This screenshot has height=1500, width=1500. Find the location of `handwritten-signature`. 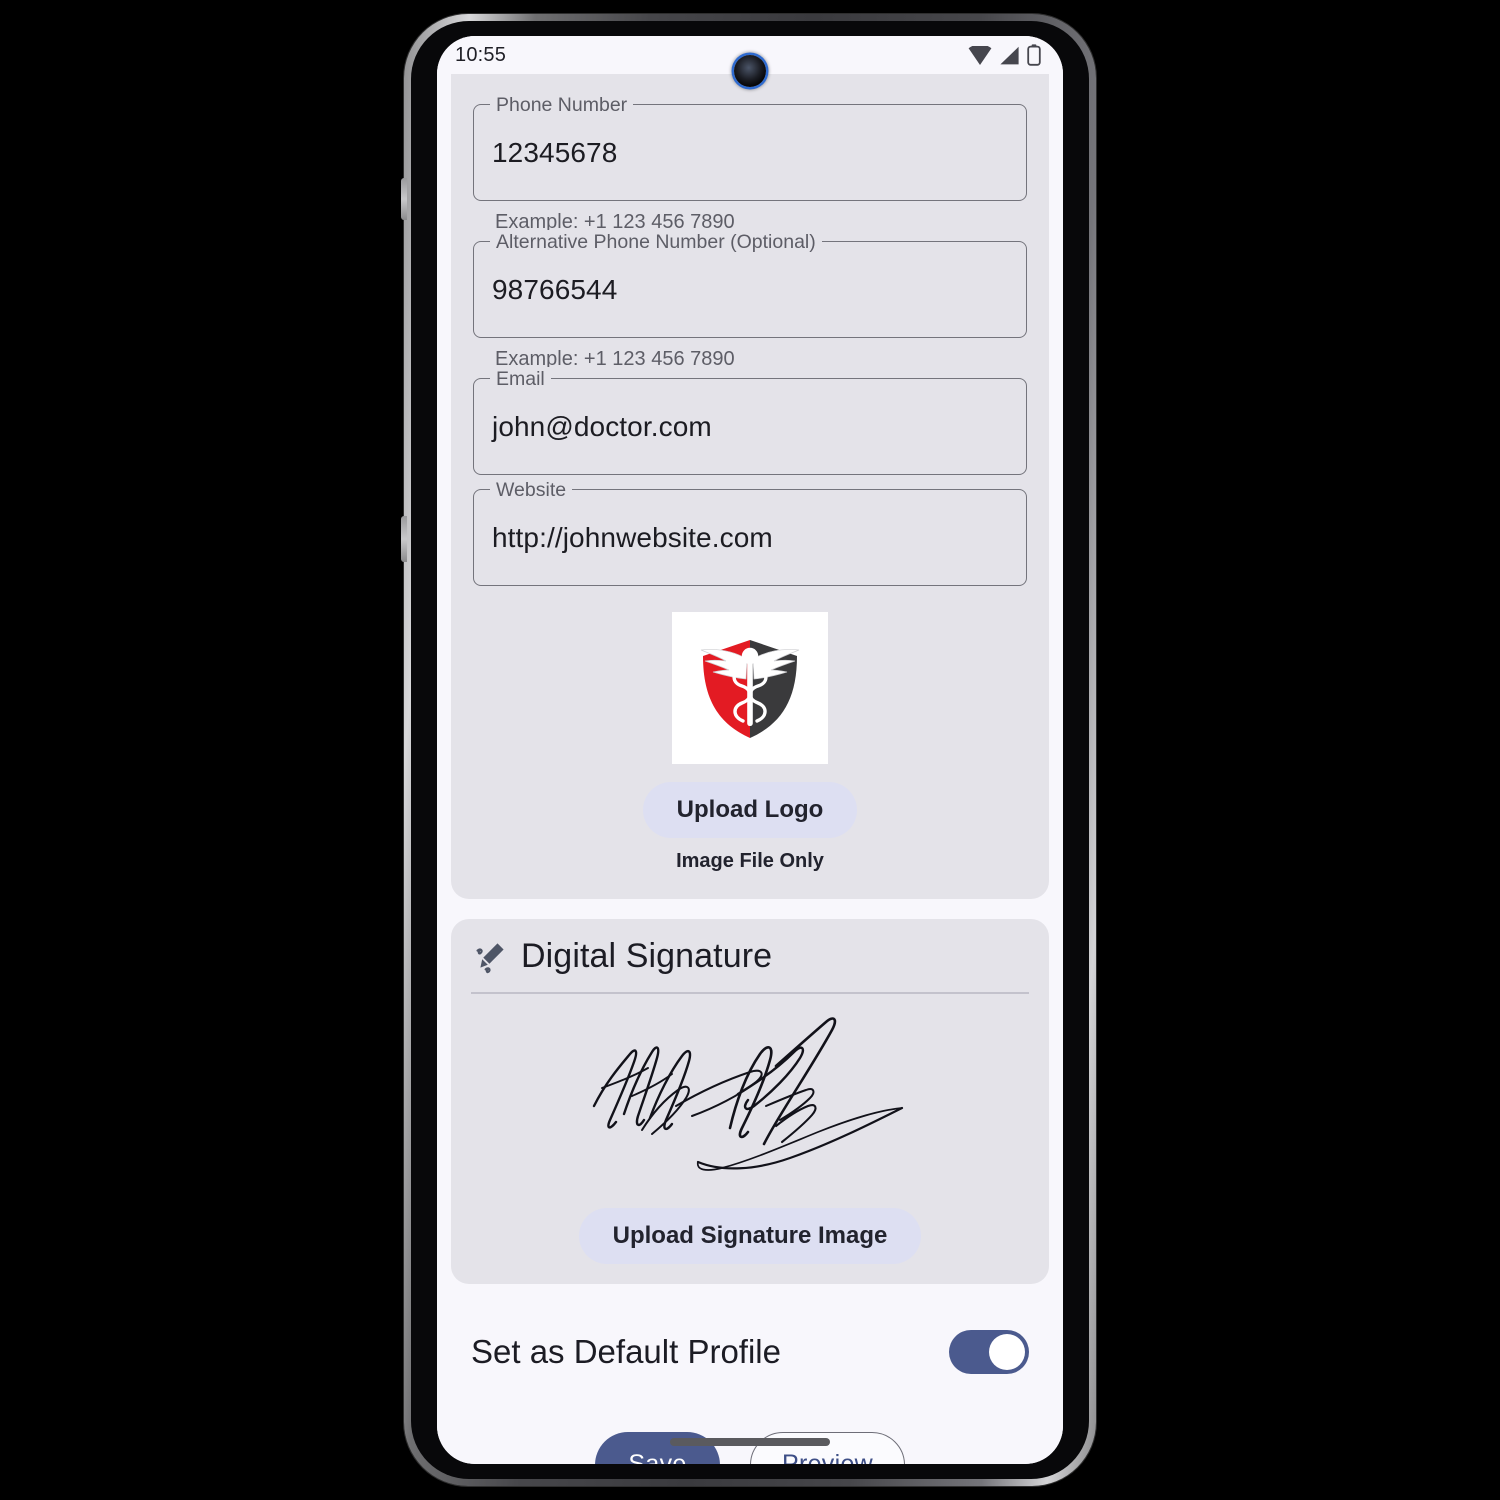

handwritten-signature is located at coordinates (748, 1093).